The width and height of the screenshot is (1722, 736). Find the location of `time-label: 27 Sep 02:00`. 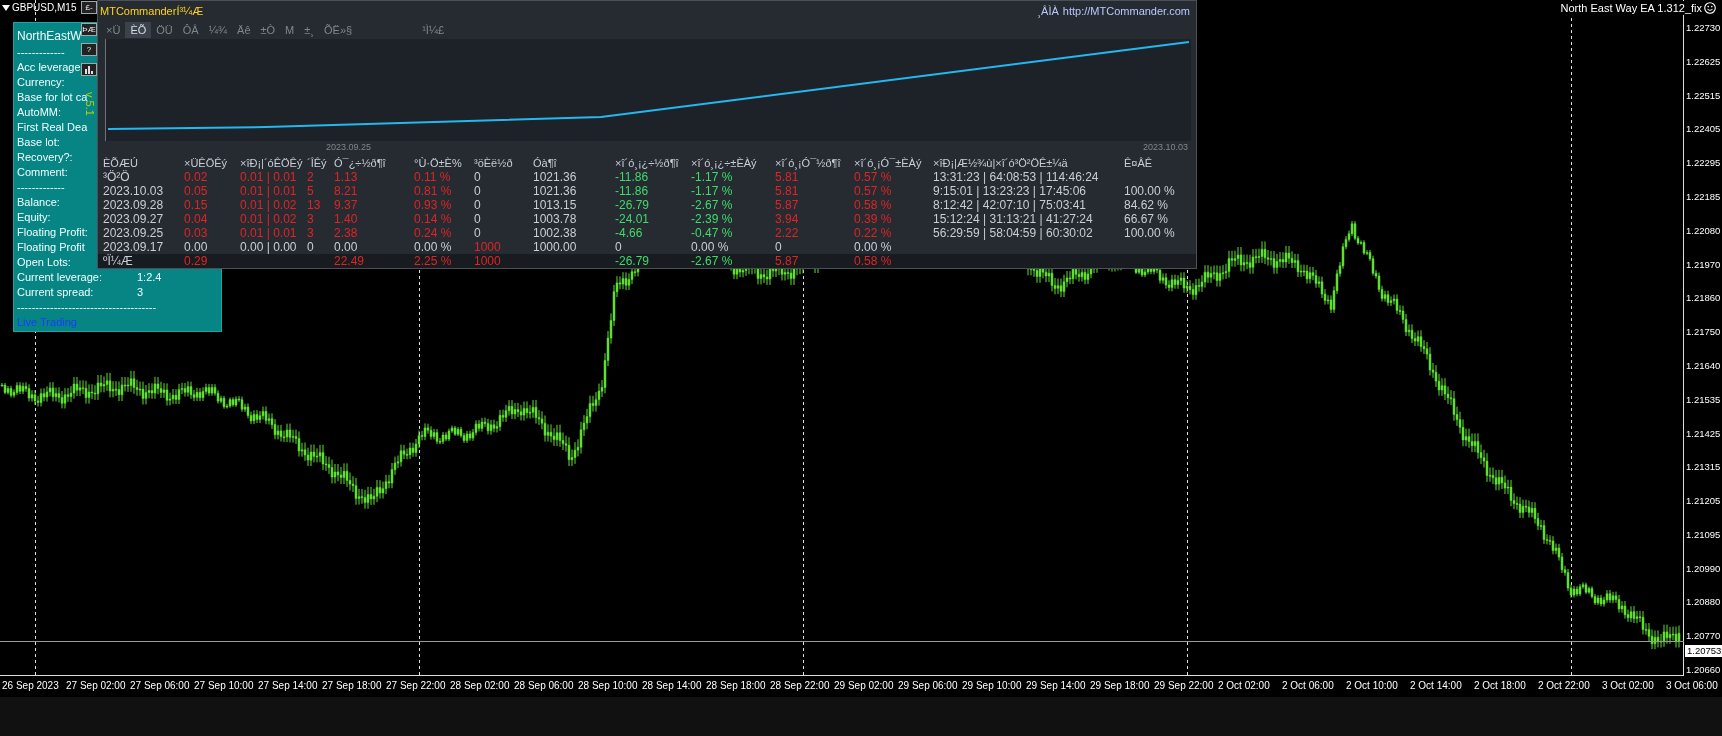

time-label: 27 Sep 02:00 is located at coordinates (96, 686).